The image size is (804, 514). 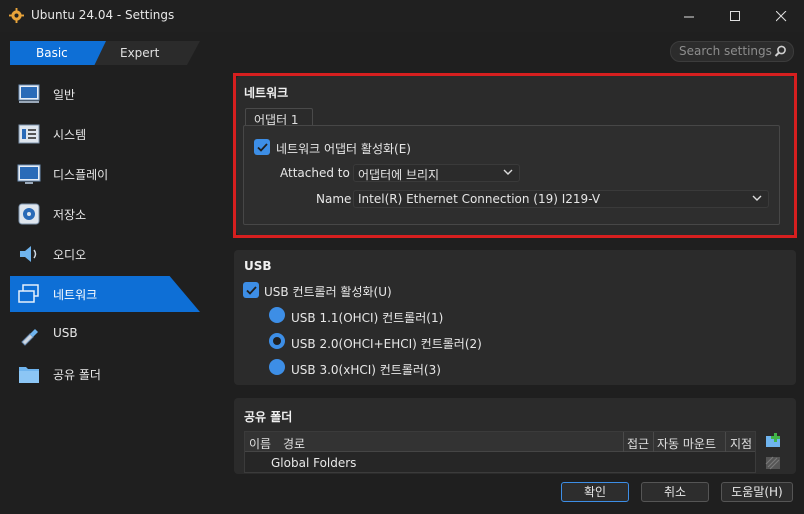 What do you see at coordinates (725, 51) in the screenshot?
I see `search-placeholder: Search settings` at bounding box center [725, 51].